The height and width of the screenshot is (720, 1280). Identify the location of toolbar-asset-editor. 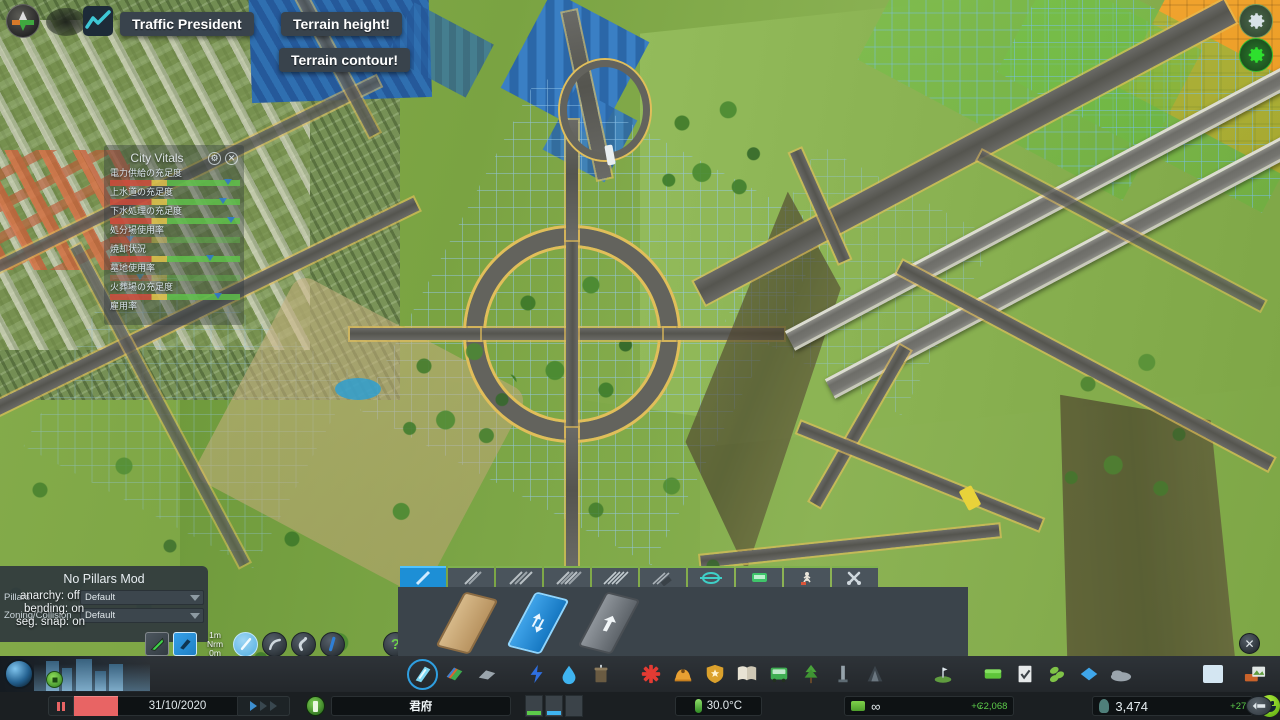
(1254, 673).